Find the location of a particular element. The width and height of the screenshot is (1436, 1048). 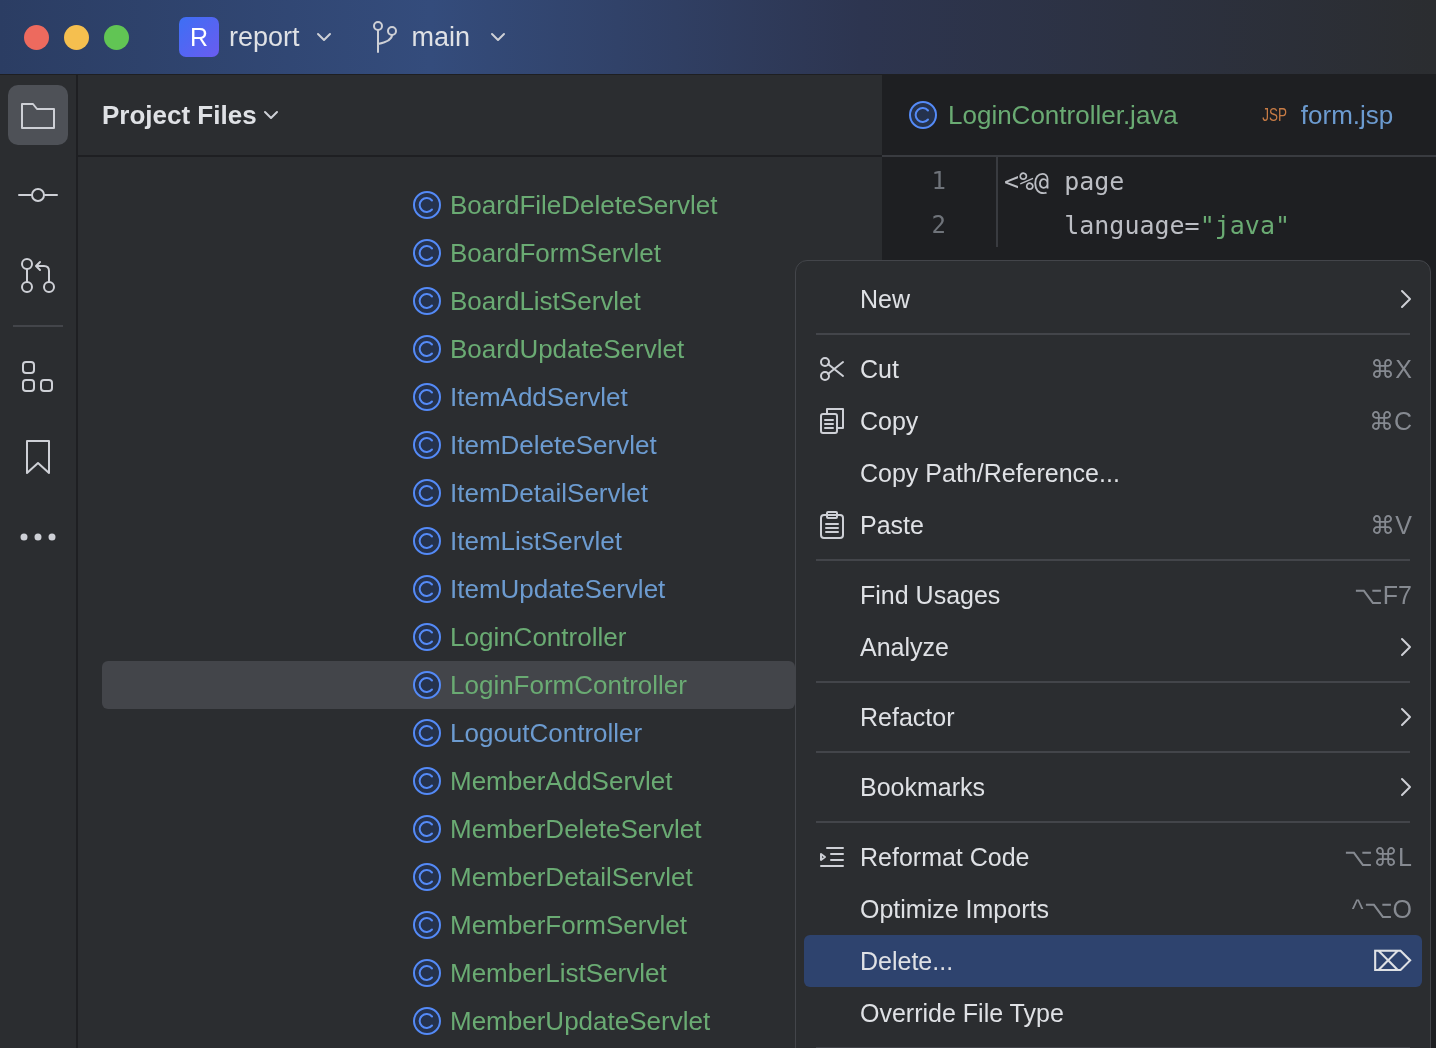

file-row: MemberAddServlet is located at coordinates (448, 781).